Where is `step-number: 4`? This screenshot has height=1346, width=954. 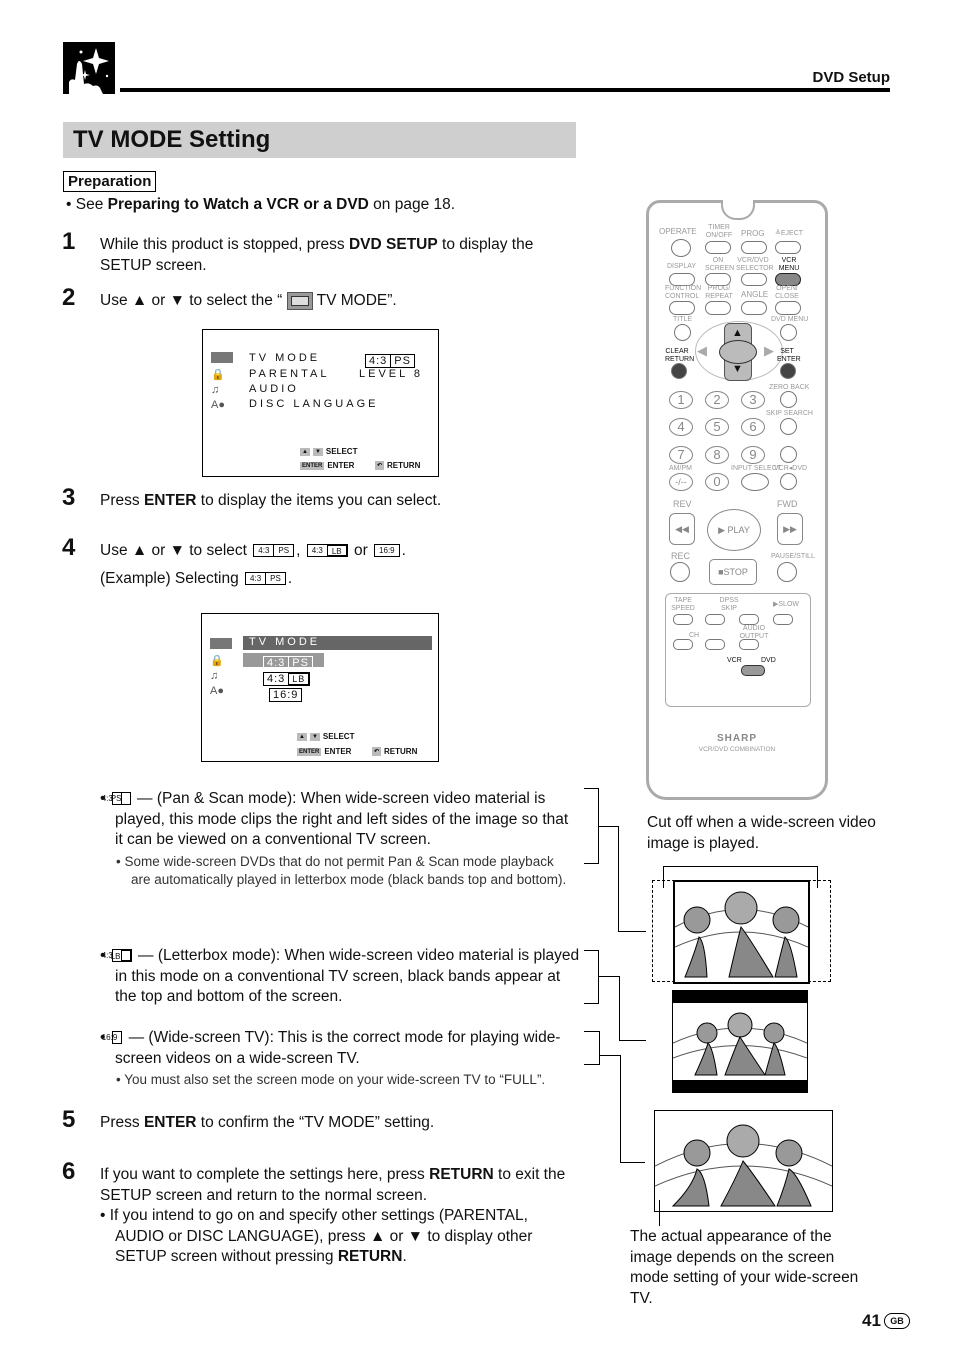 step-number: 4 is located at coordinates (69, 547).